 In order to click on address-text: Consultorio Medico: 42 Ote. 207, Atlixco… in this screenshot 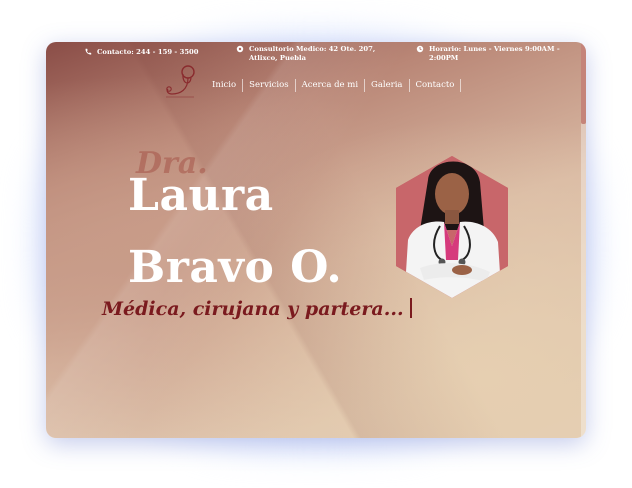, I will do `click(312, 53)`.